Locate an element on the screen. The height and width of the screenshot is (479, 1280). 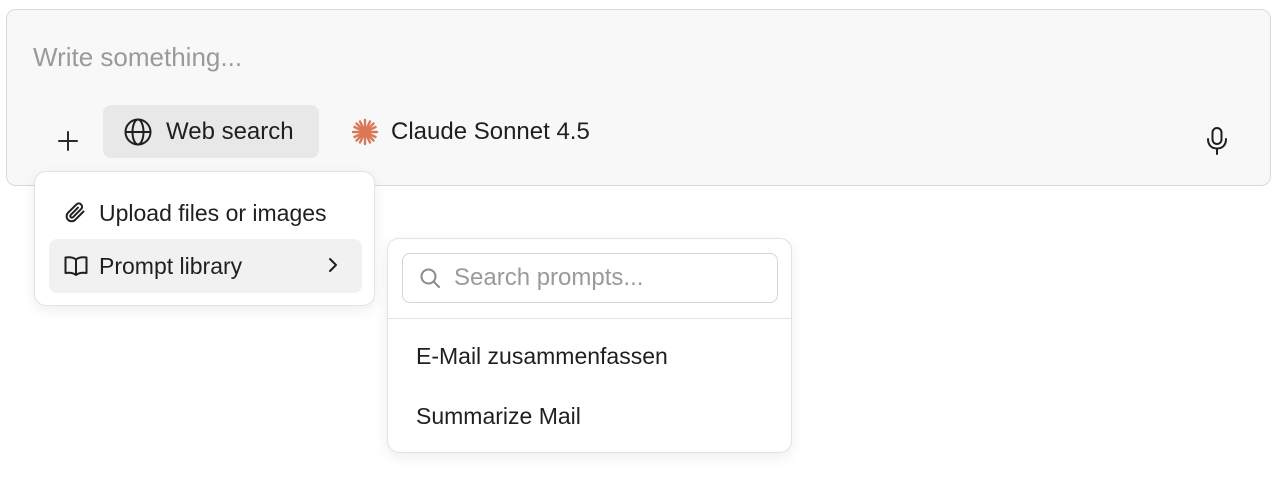
chevron-right-icon is located at coordinates (333, 265).